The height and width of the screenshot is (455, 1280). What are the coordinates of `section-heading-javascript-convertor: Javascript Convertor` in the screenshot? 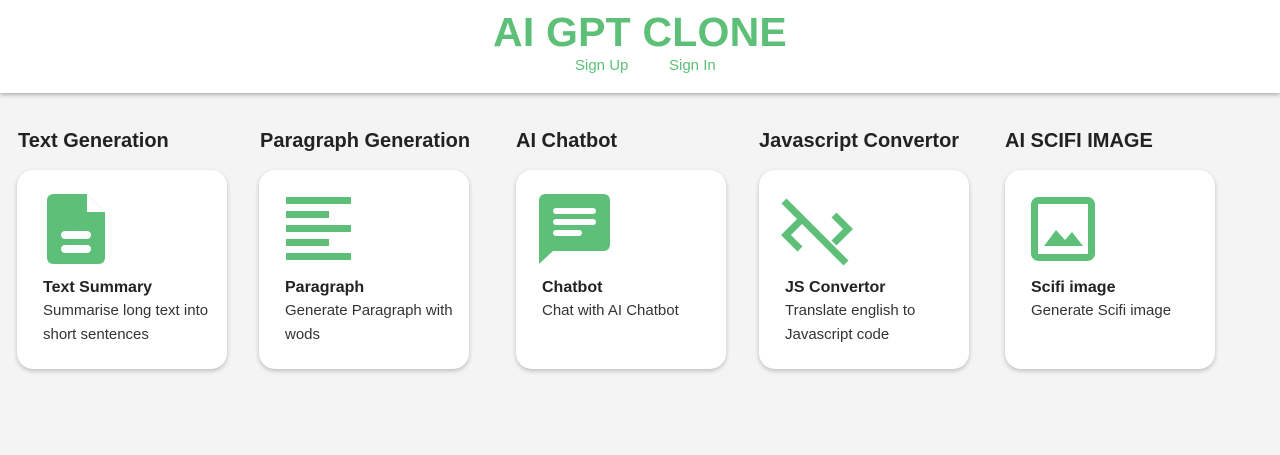 It's located at (859, 141).